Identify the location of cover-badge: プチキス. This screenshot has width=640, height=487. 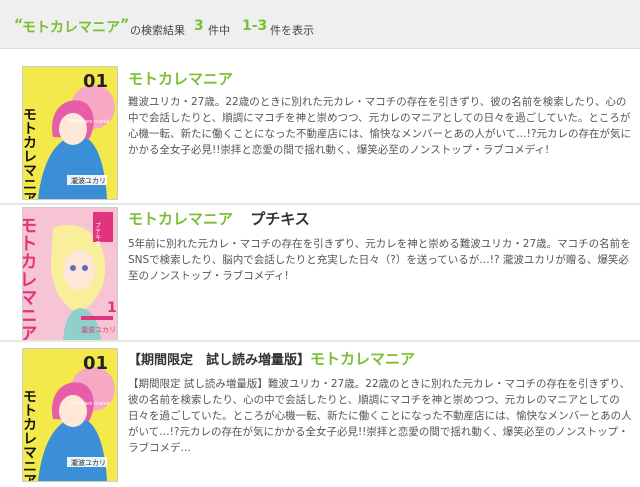
(97, 234).